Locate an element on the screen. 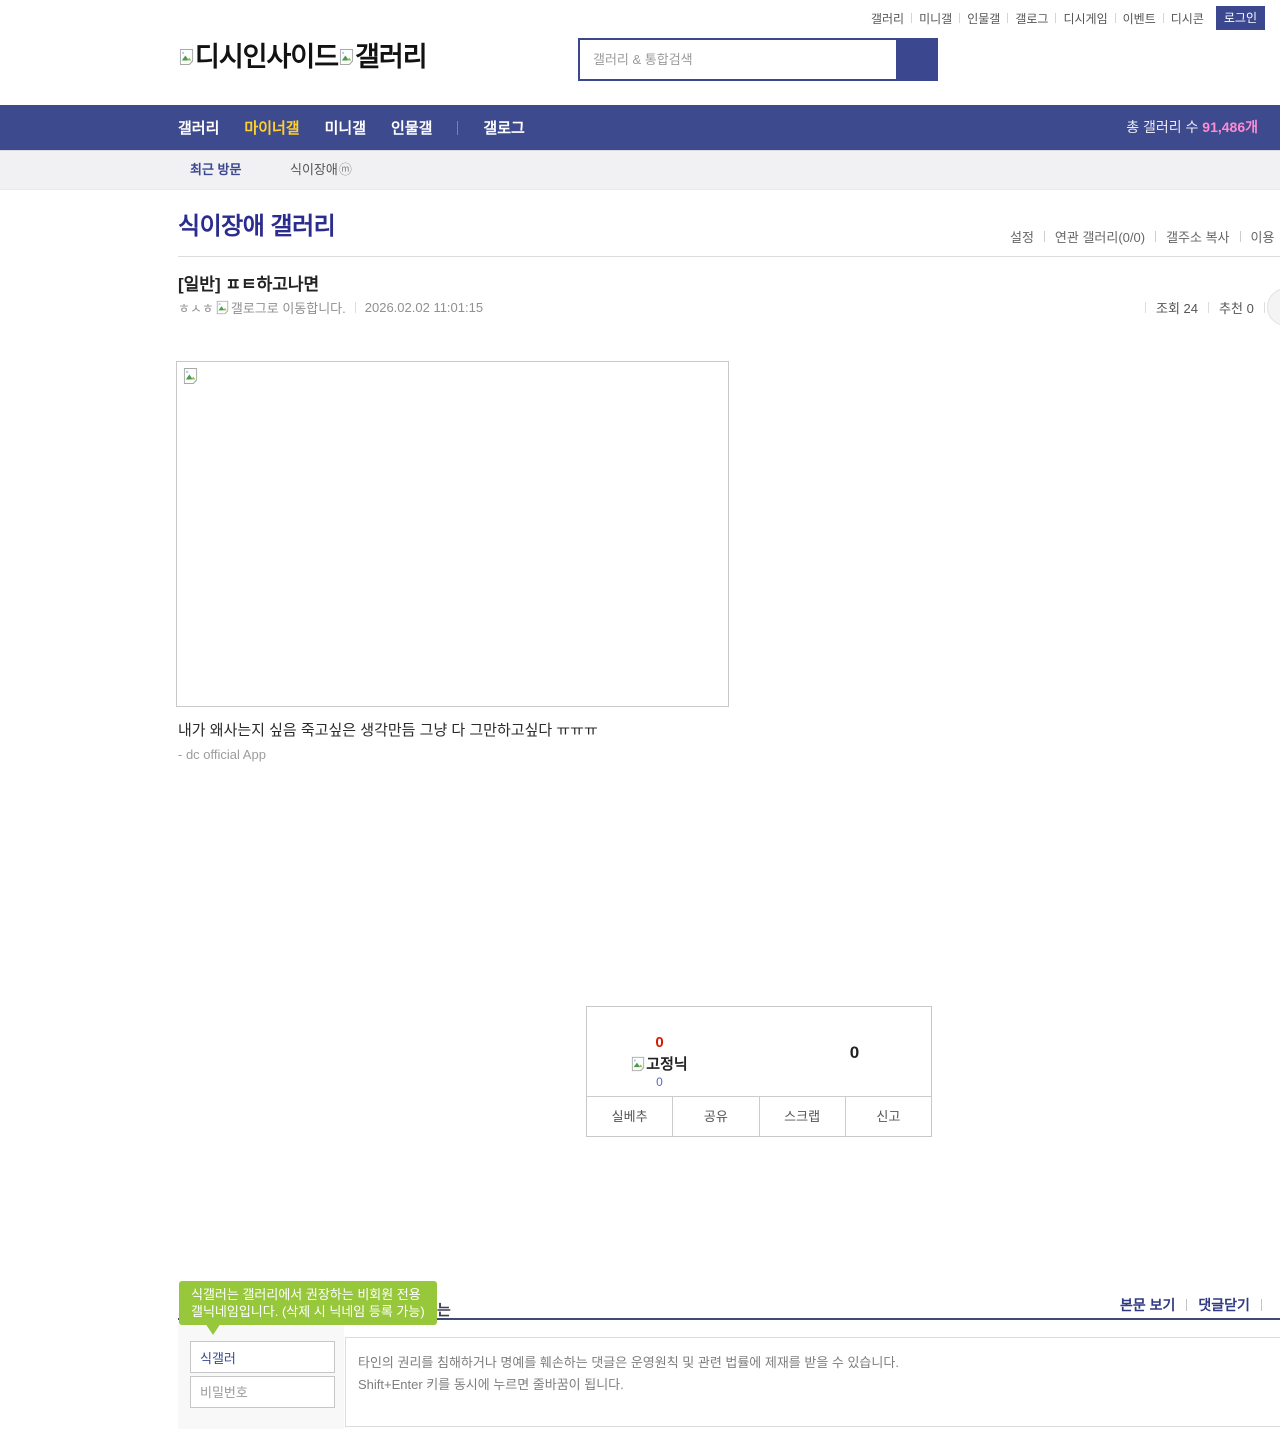 The height and width of the screenshot is (1429, 1280). top-utility-bar: 갤러리 미니갤 인물갤 갤로그 디시게임 이벤트 디시콘 로그인 is located at coordinates (1068, 18).